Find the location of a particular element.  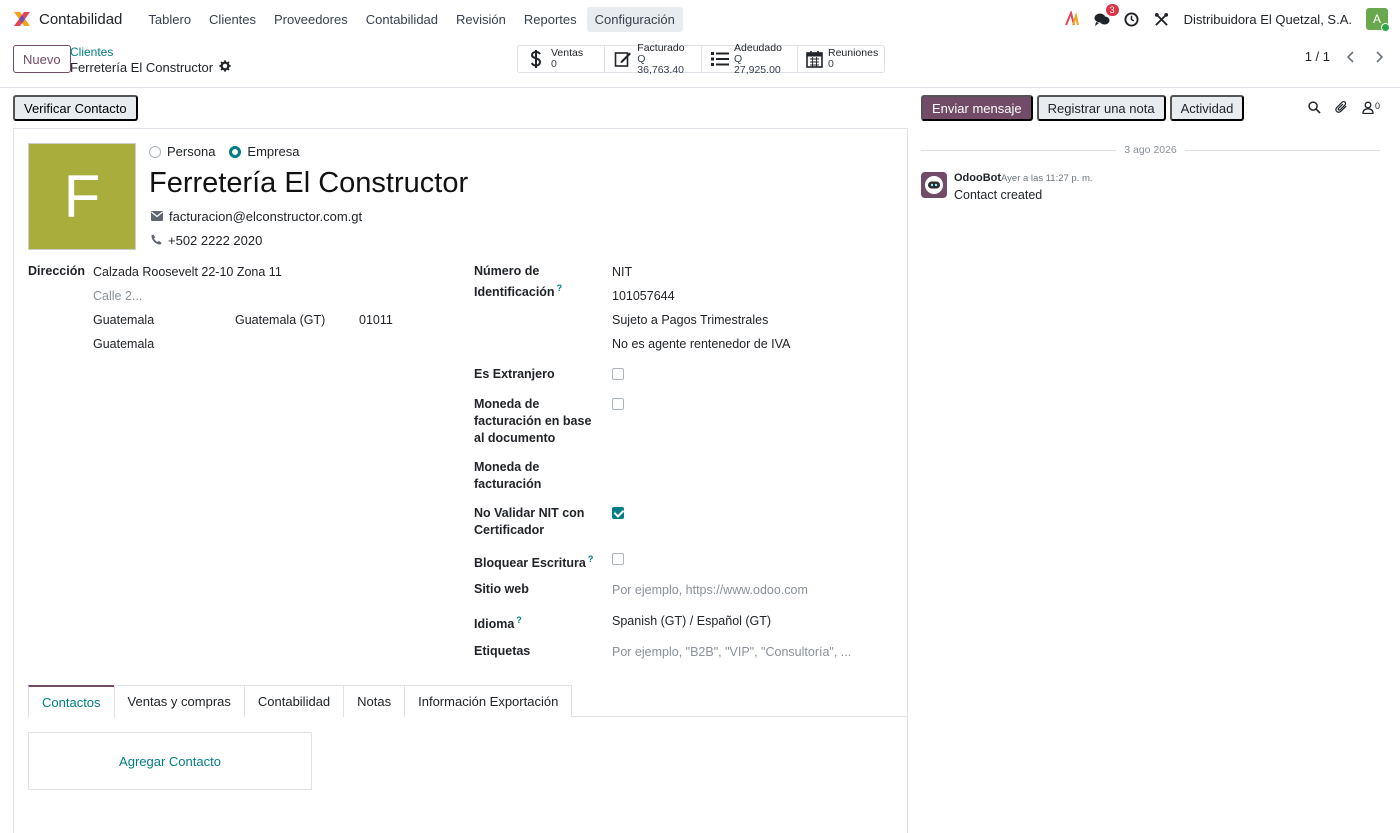

stat-adeudado-button: Adeudado Q 27,925.00 is located at coordinates (750, 58).